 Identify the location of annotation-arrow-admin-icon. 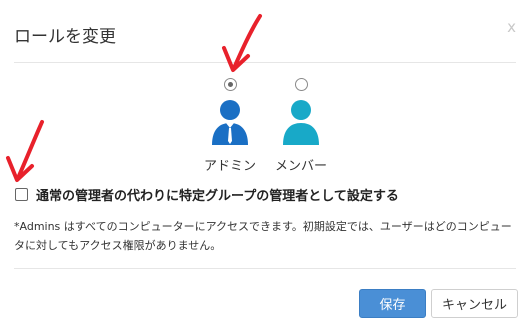
(242, 43).